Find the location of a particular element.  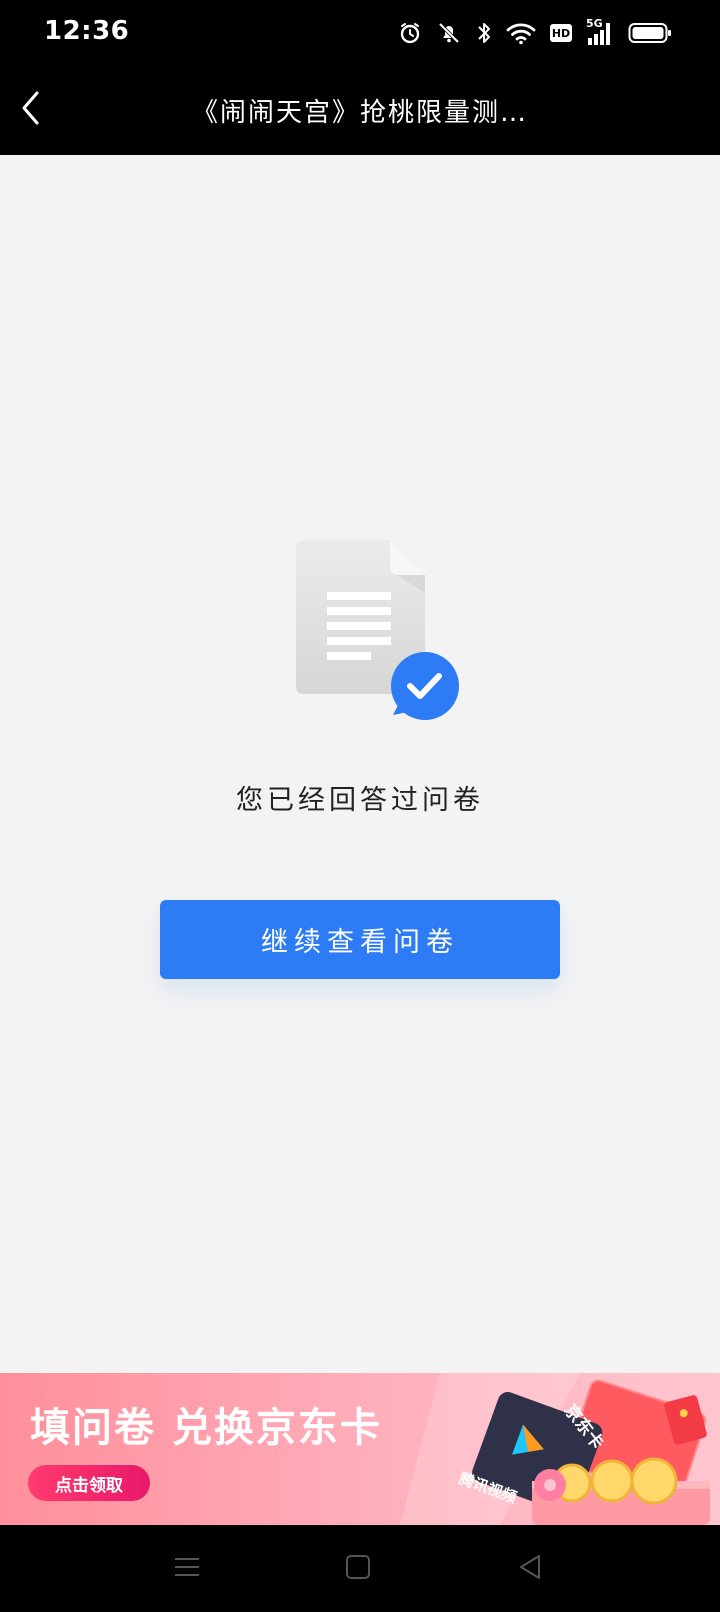

back-button is located at coordinates (30, 110).